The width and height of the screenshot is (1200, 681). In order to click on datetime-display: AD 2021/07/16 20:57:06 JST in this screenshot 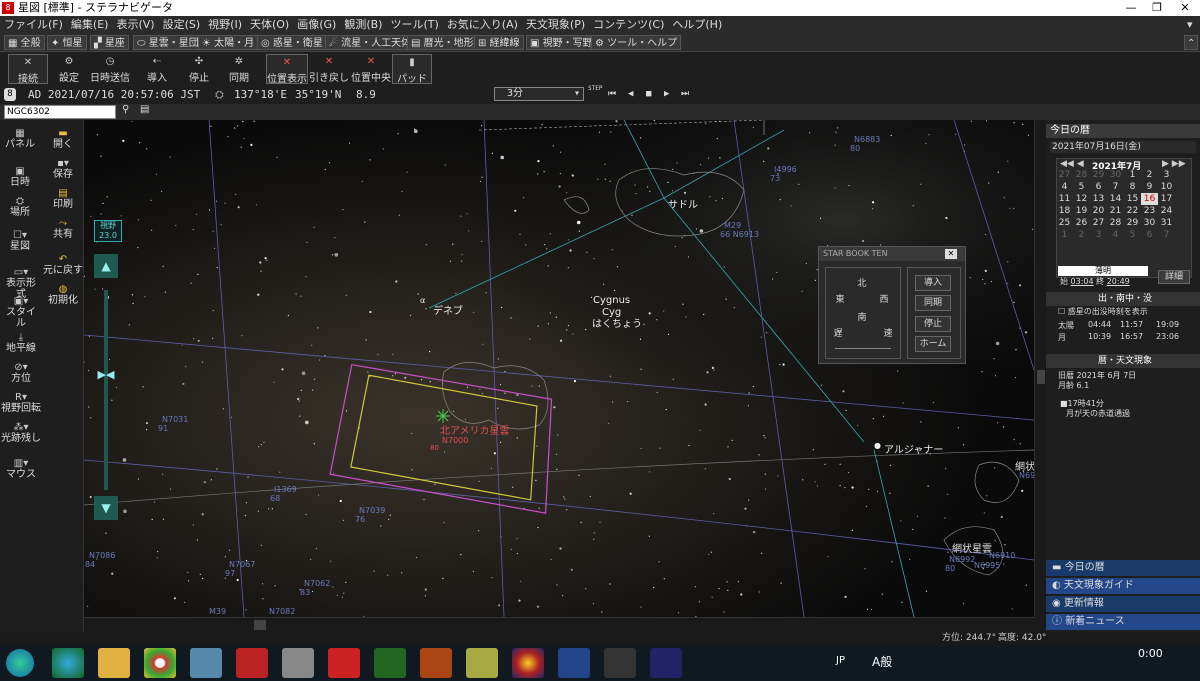, I will do `click(114, 94)`.